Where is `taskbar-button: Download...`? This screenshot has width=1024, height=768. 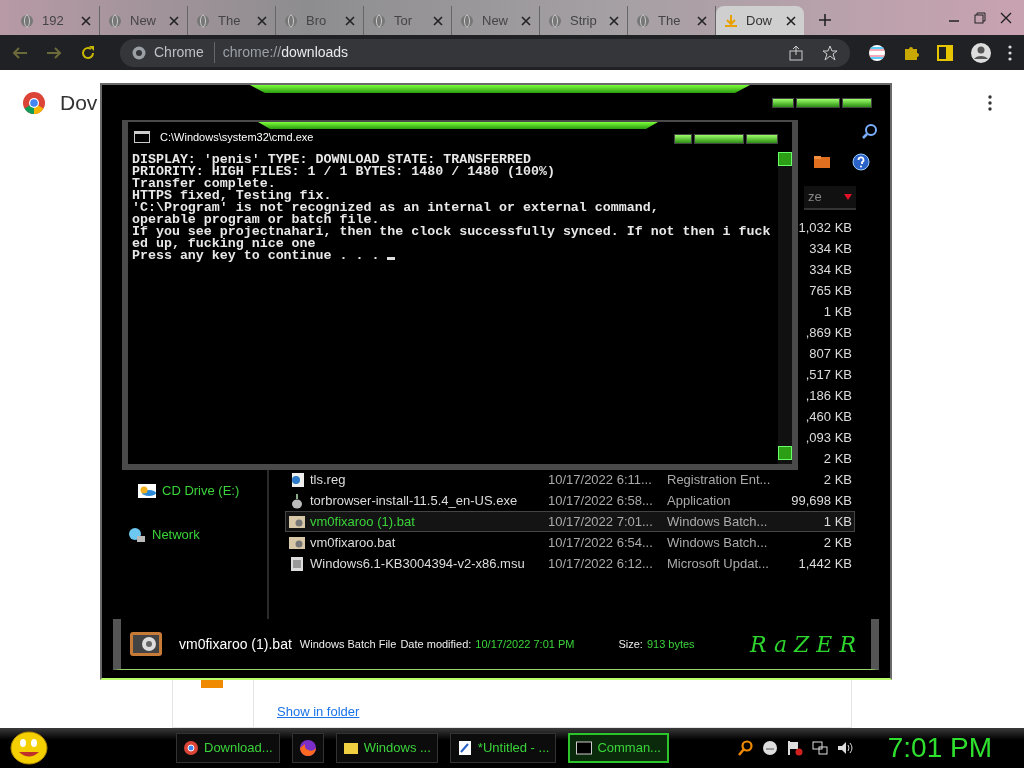 taskbar-button: Download... is located at coordinates (228, 748).